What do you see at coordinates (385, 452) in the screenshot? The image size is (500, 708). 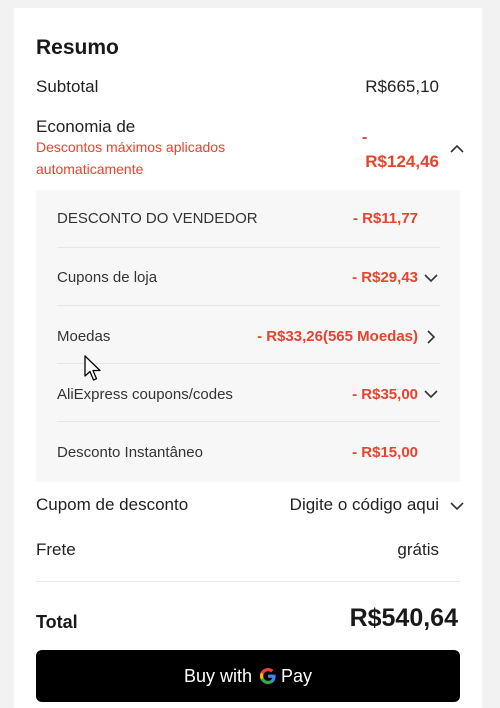 I see `discount-value: - R$15,00` at bounding box center [385, 452].